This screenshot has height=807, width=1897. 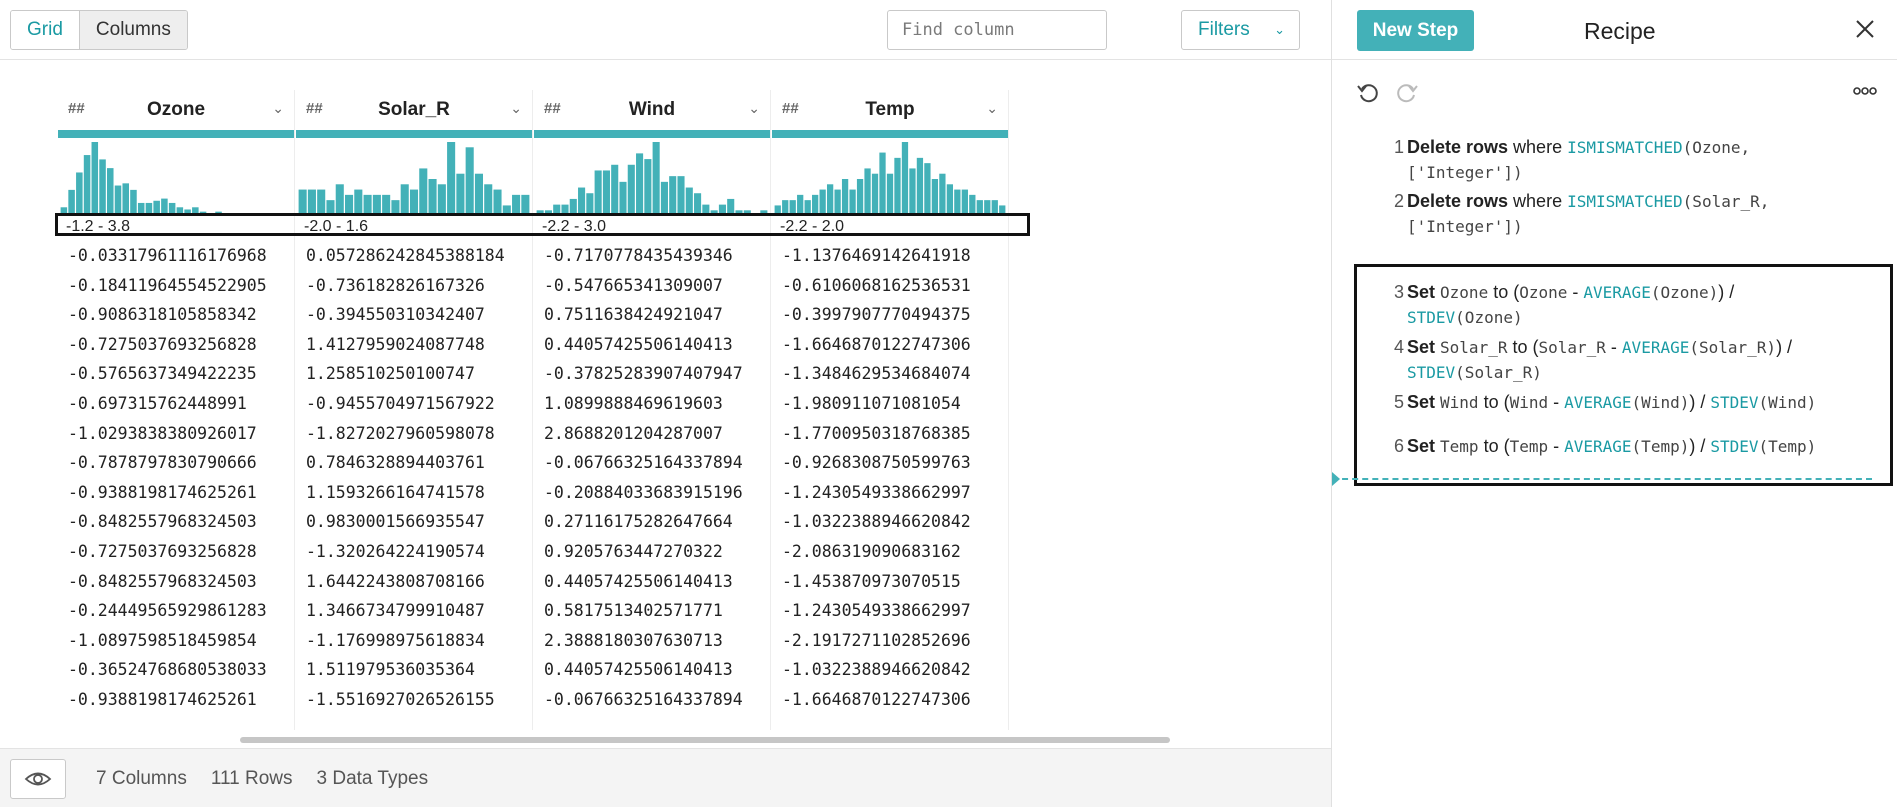 What do you see at coordinates (652, 611) in the screenshot?
I see `table-cell: 0.5817513402571771` at bounding box center [652, 611].